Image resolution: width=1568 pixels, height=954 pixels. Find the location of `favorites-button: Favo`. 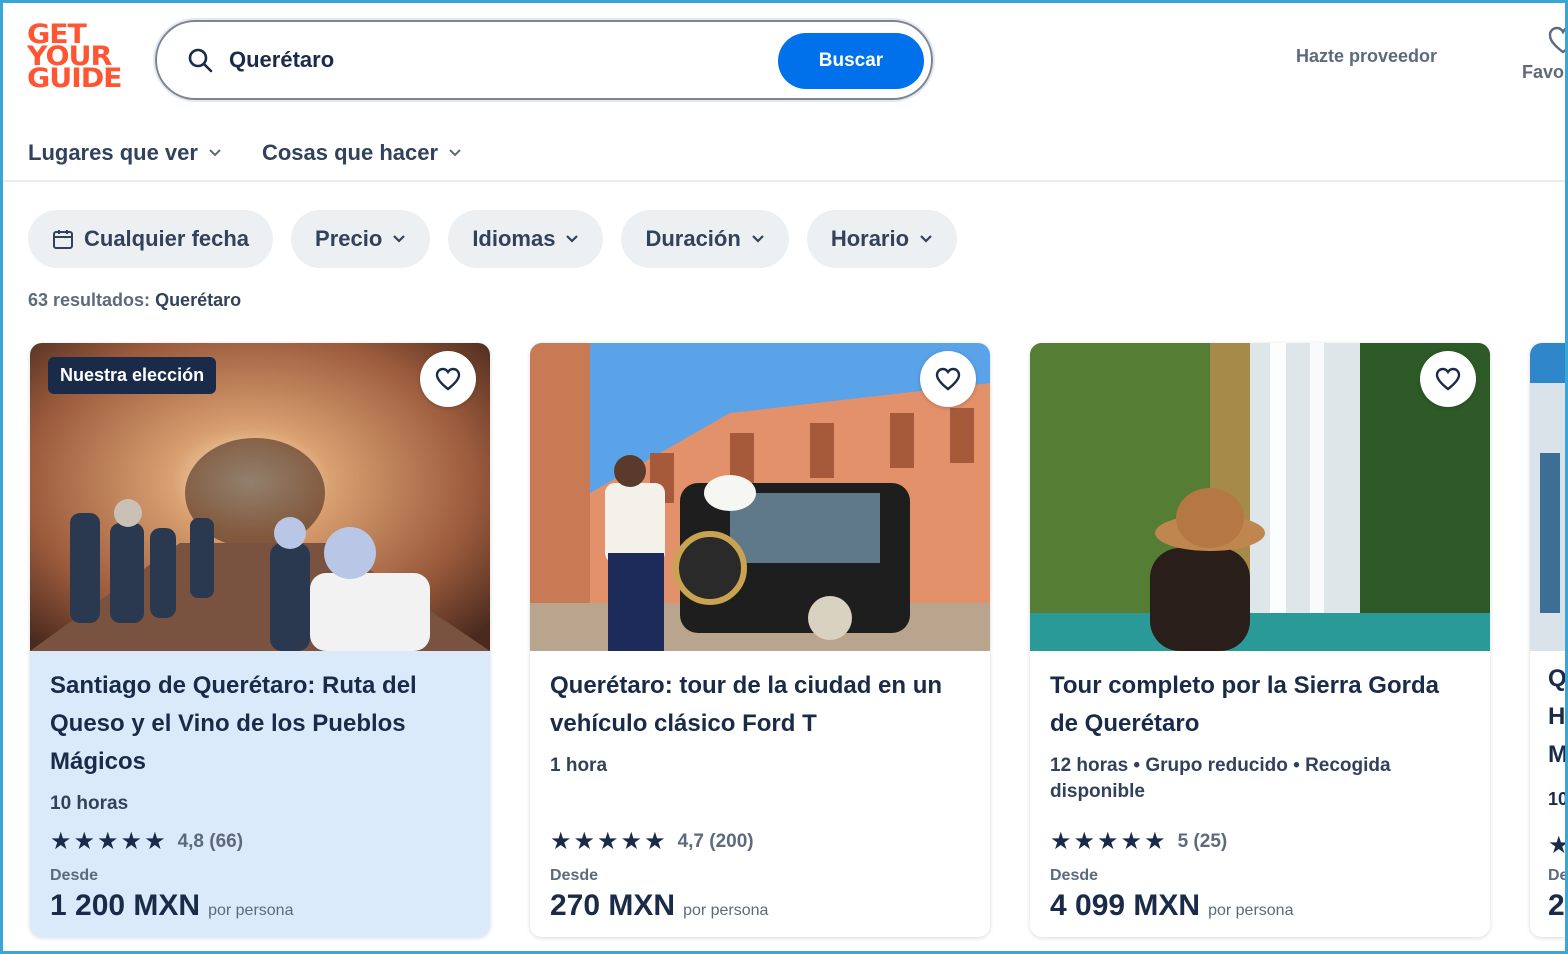

favorites-button: Favo is located at coordinates (1545, 54).